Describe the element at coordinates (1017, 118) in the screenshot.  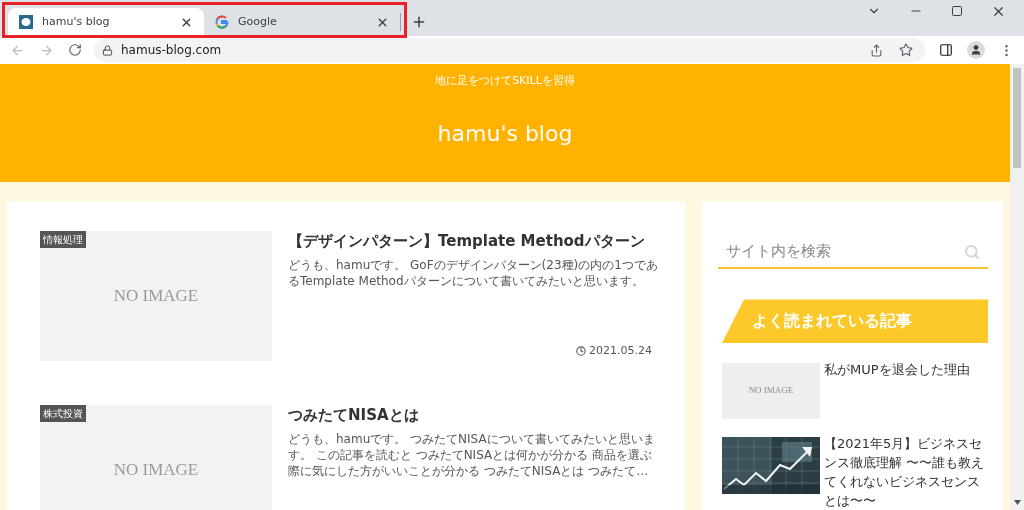
I see `scrollbar-thumb` at that location.